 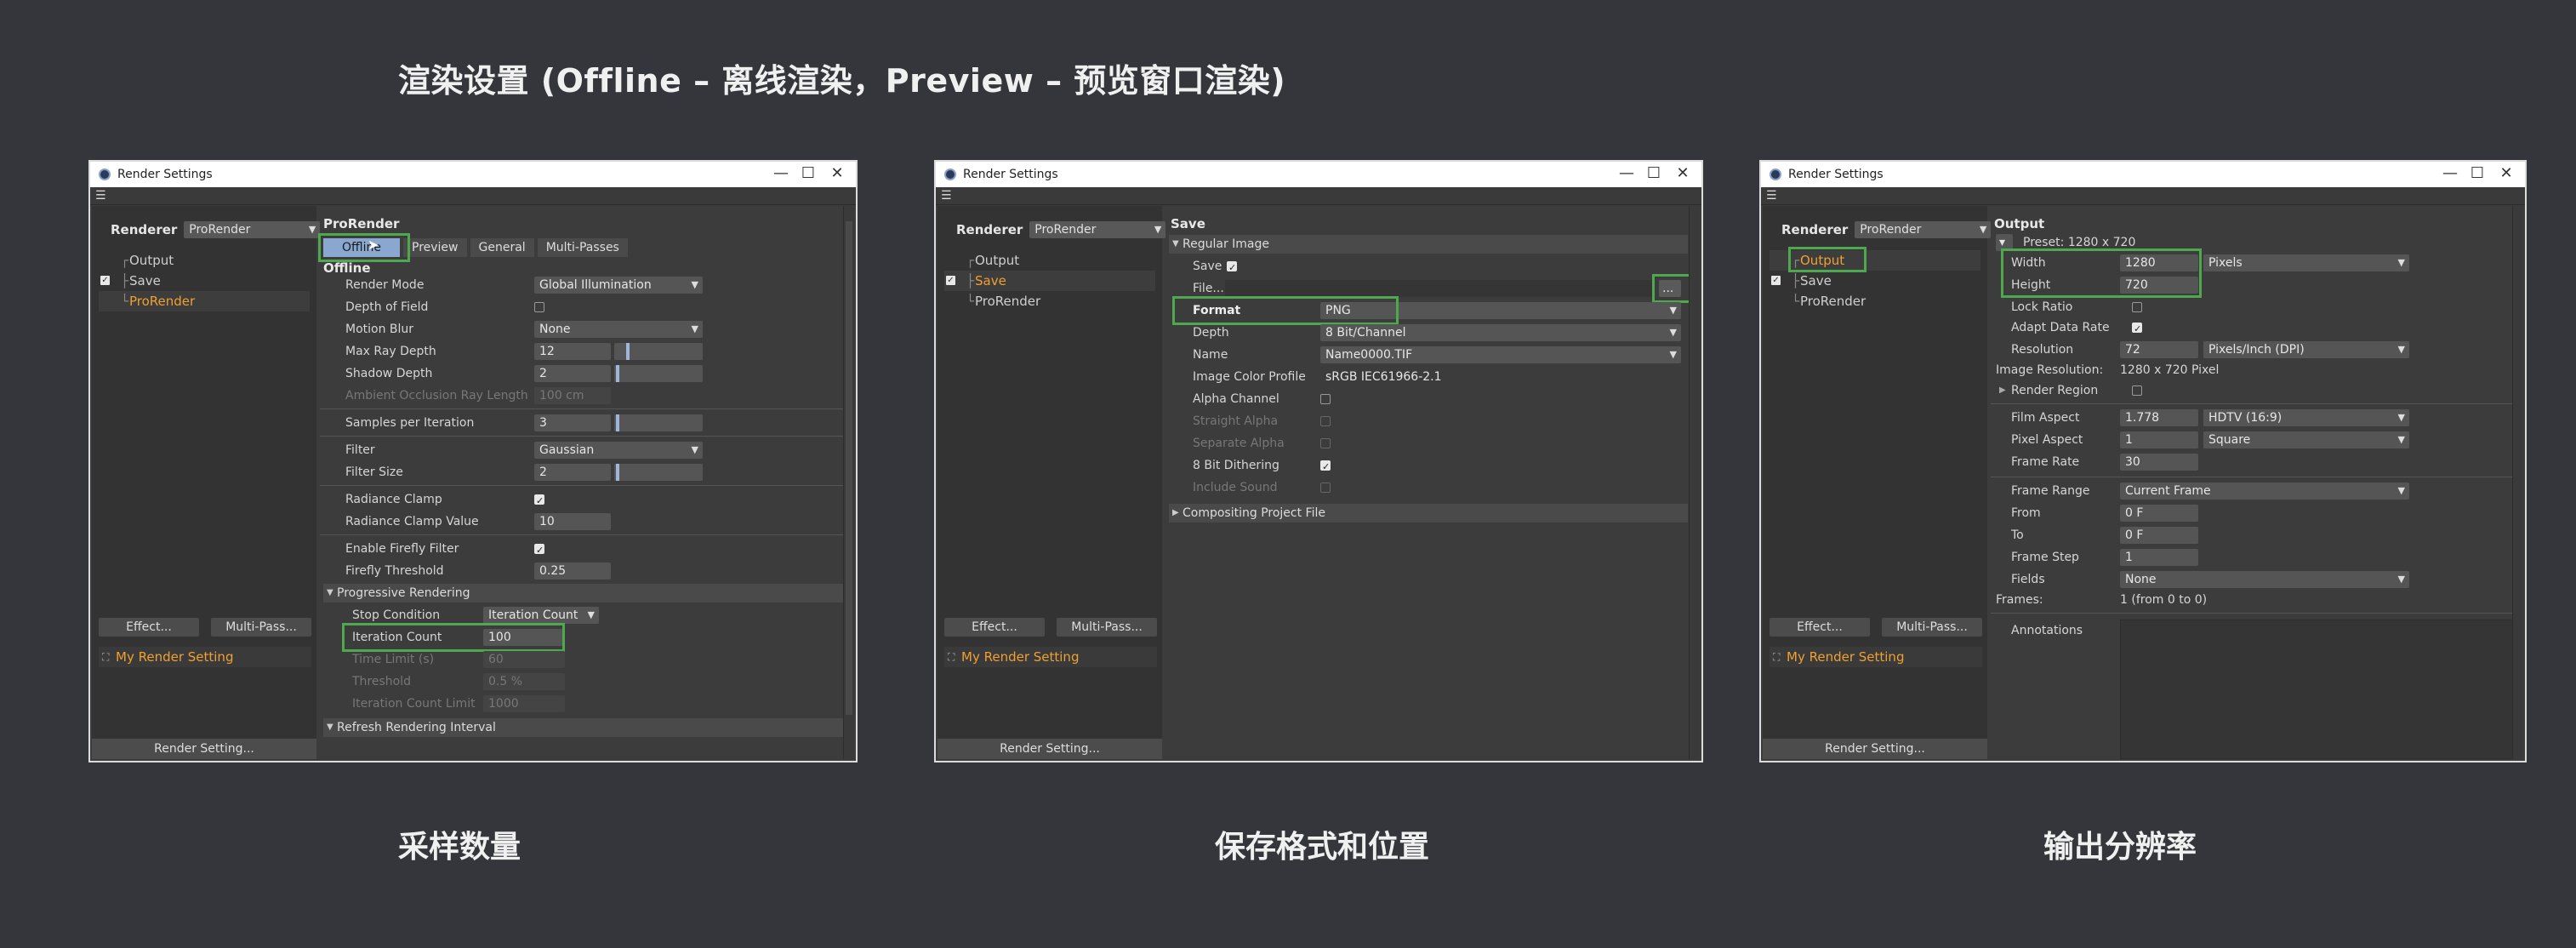 What do you see at coordinates (2159, 513) in the screenshot?
I see `from-input: 0 F` at bounding box center [2159, 513].